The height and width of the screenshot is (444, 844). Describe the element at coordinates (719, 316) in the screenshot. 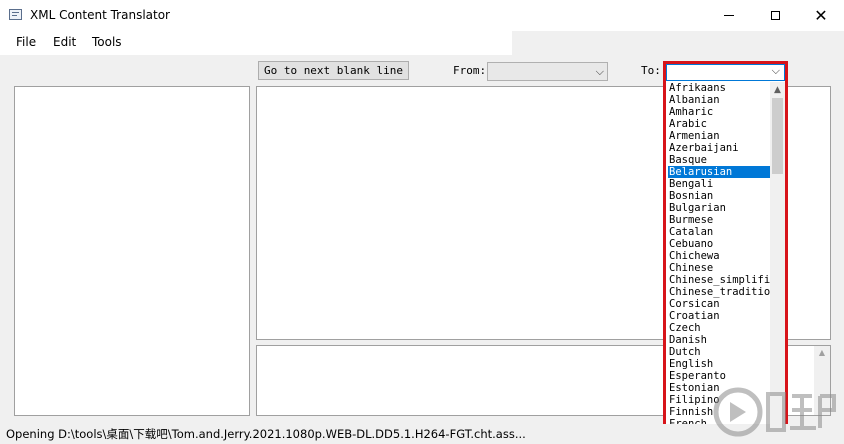

I see `language-option: Croatian` at that location.